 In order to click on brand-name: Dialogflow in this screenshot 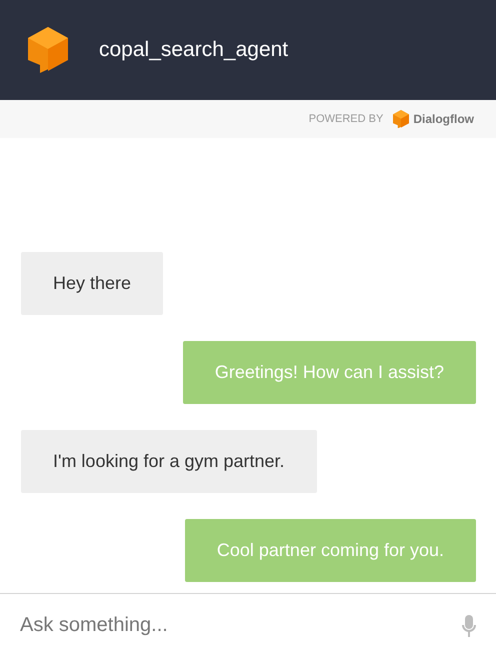, I will do `click(443, 119)`.